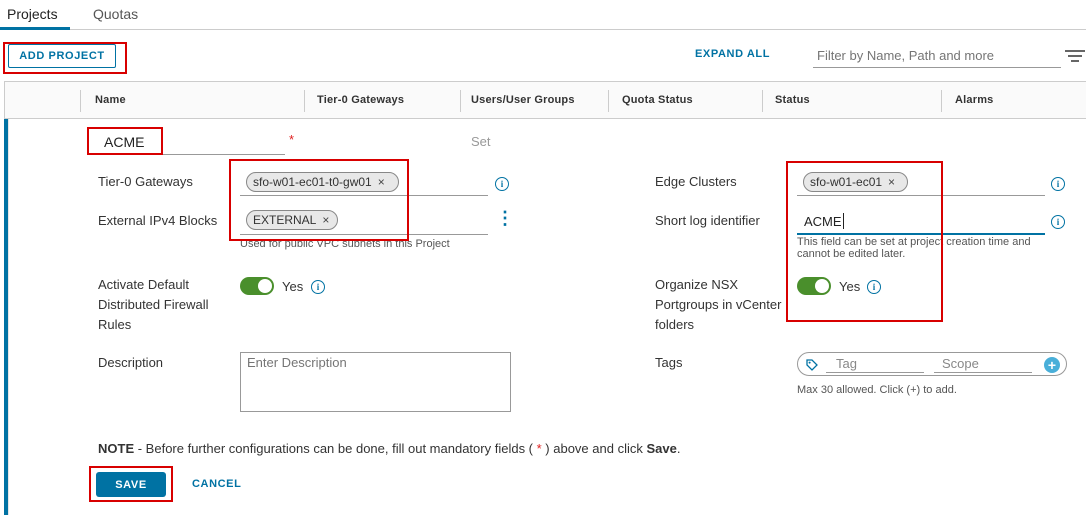 This screenshot has width=1086, height=515. I want to click on firewall-label-3: Rules, so click(115, 324).